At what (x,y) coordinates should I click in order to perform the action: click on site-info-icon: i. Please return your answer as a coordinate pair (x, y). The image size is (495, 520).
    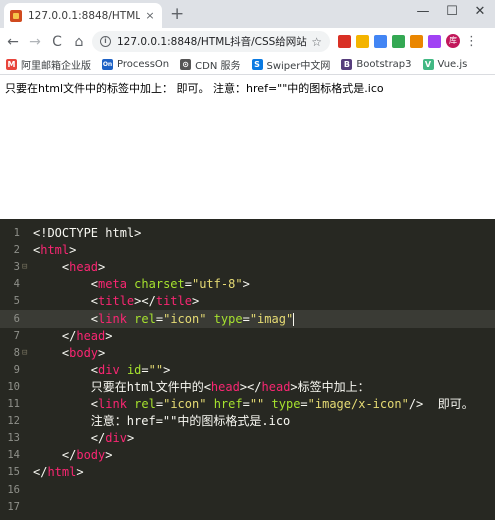
    Looking at the image, I should click on (105, 41).